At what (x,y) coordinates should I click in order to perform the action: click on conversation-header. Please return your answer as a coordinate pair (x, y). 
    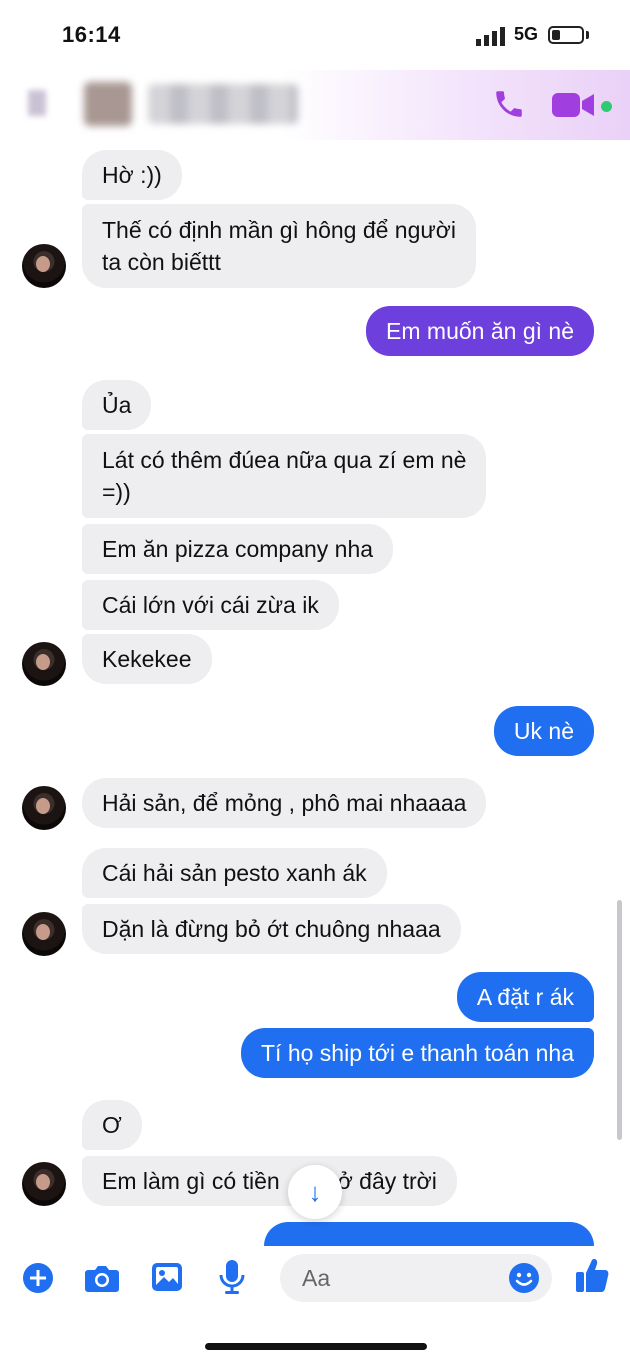
    Looking at the image, I should click on (315, 105).